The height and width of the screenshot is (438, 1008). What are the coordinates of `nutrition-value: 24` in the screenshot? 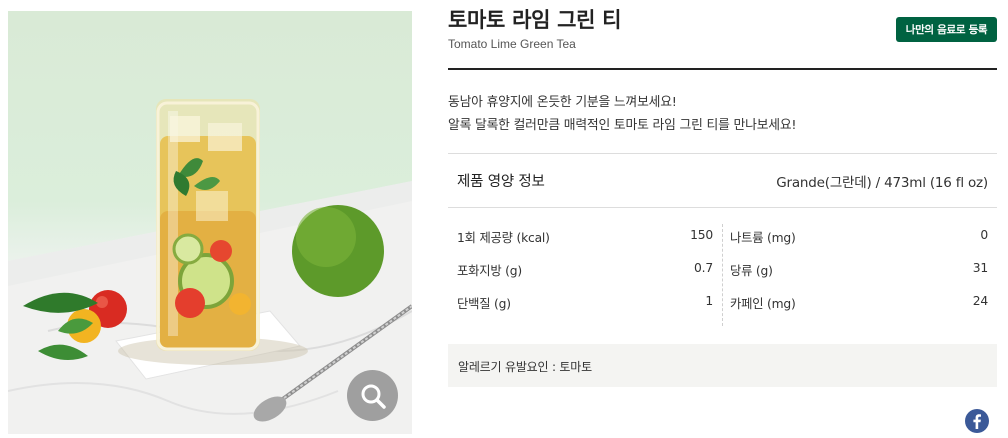 It's located at (980, 301).